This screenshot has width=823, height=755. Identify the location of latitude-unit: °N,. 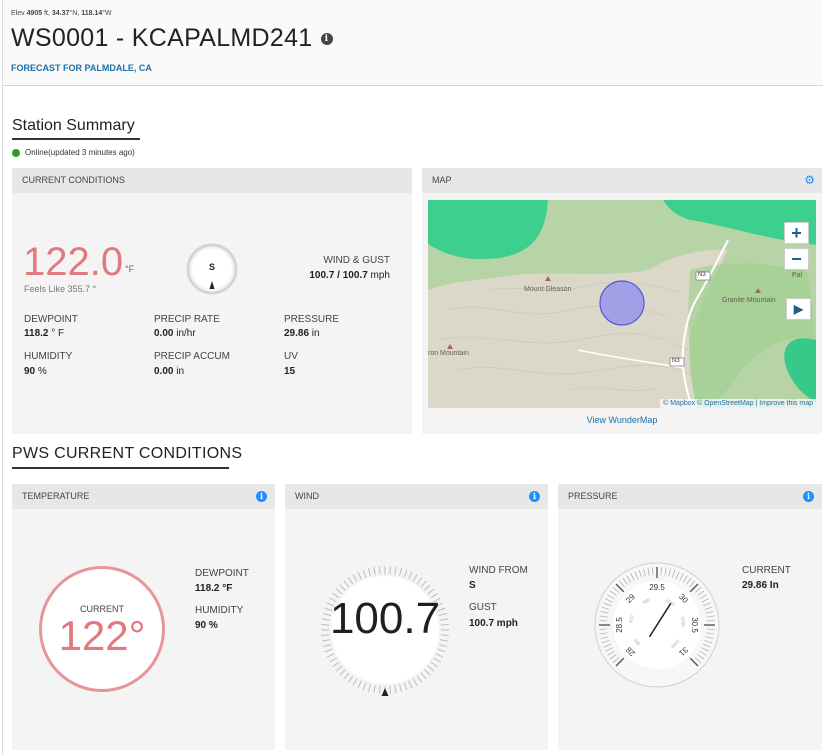
(74, 13).